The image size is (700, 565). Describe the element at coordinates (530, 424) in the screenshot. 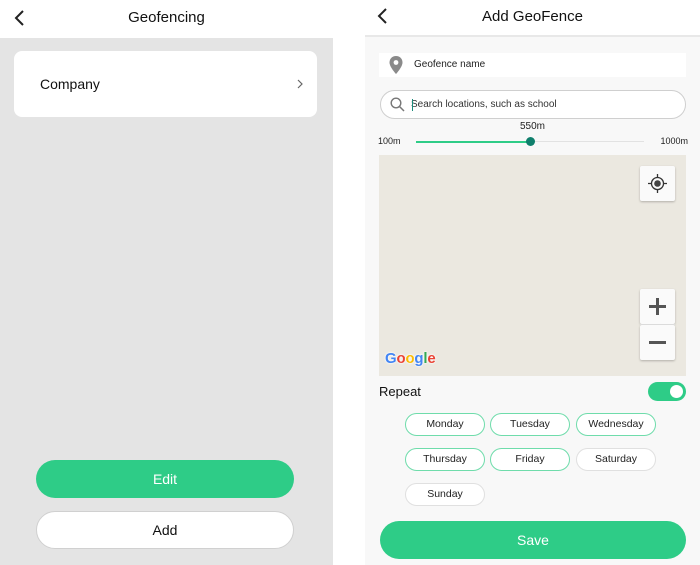

I see `day-tuesday: Tuesday` at that location.